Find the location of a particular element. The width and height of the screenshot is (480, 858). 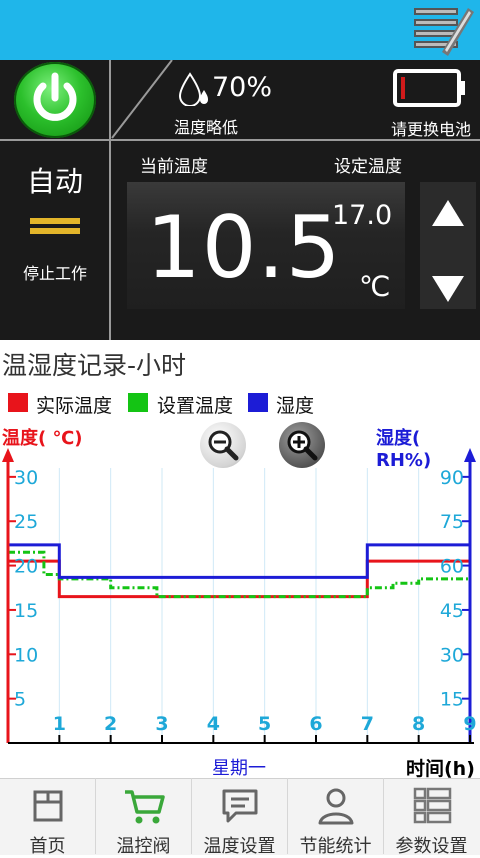

current-temp-label: 当前温度 is located at coordinates (174, 167).